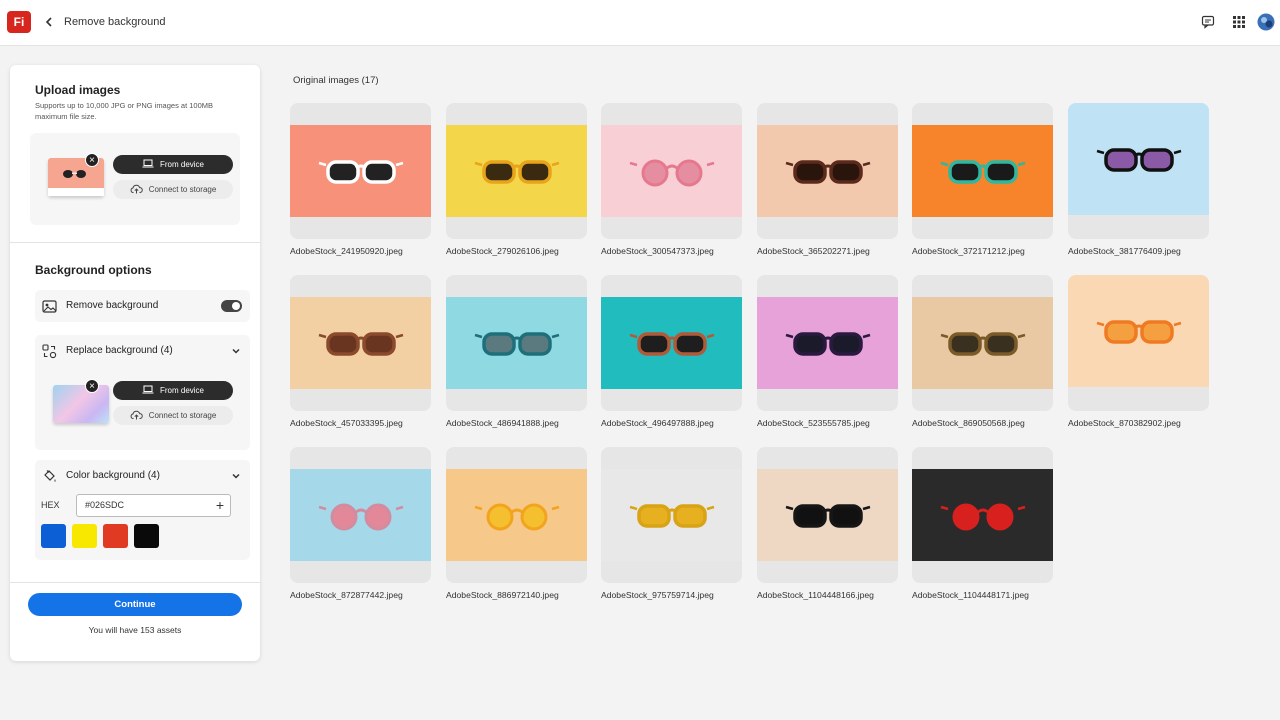  Describe the element at coordinates (813, 251) in the screenshot. I see `image-filename: AdobeStock_365202271.jpeg` at that location.